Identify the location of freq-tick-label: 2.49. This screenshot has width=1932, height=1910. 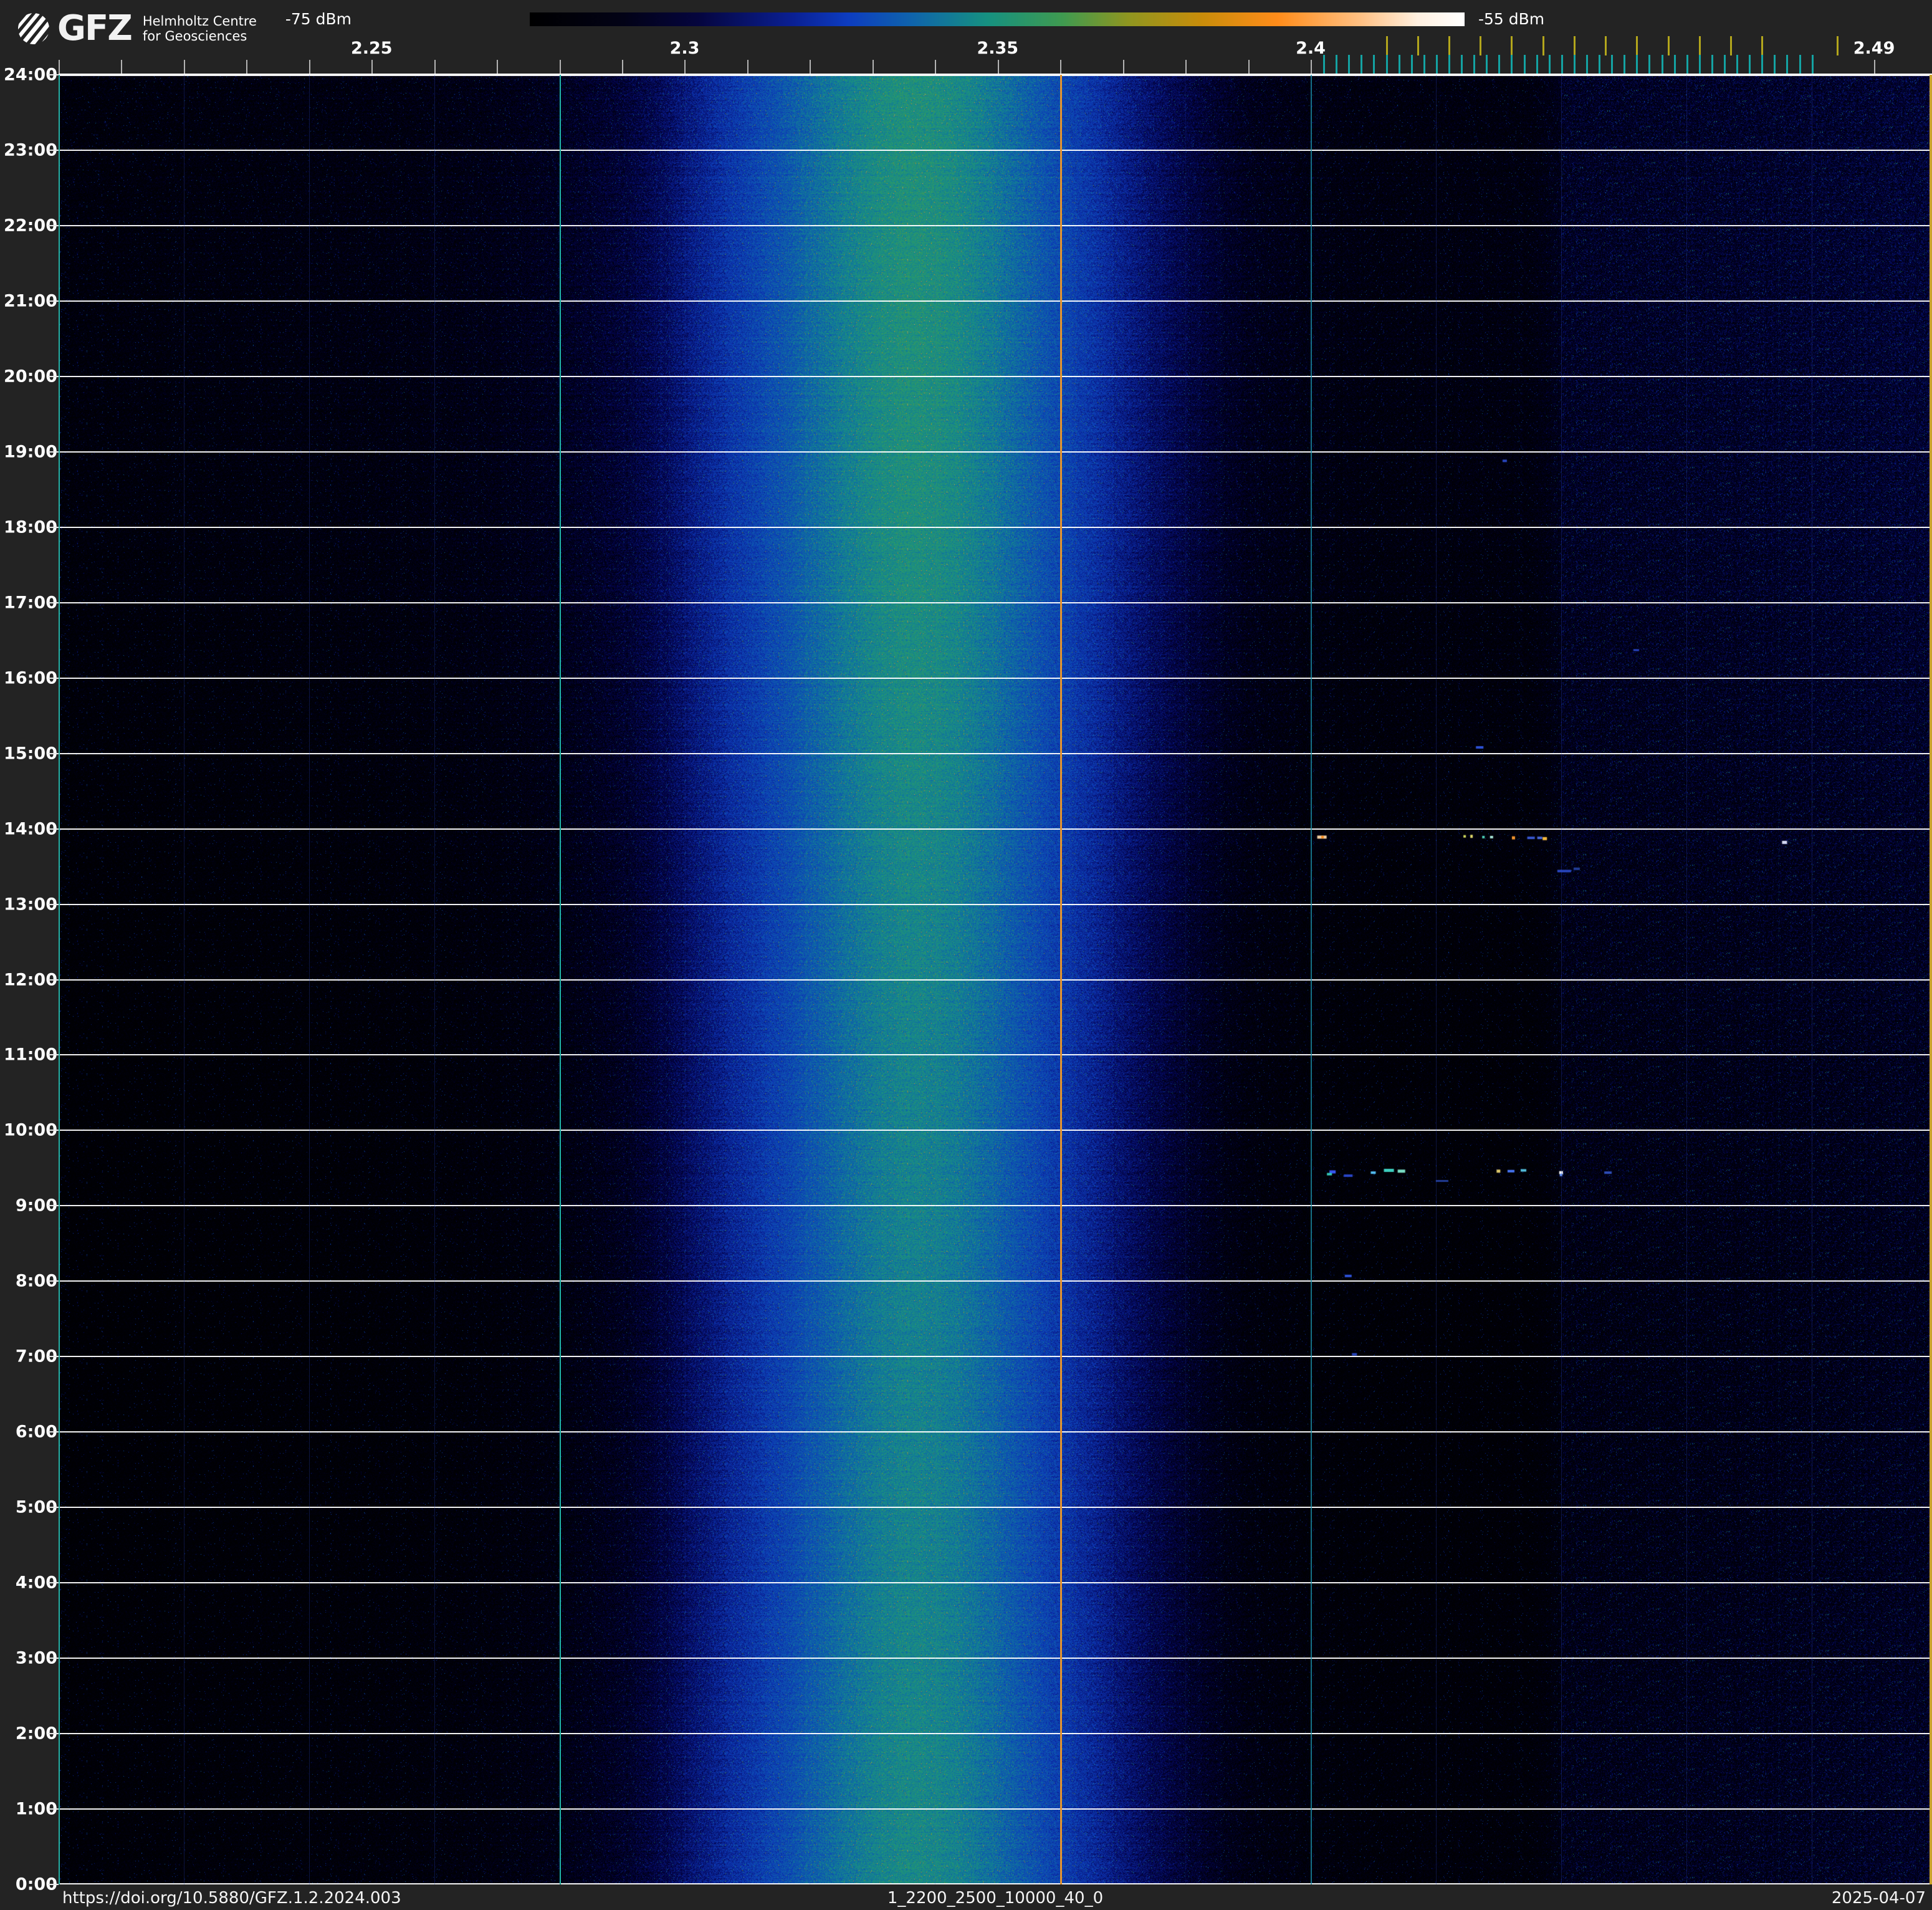
(1874, 48).